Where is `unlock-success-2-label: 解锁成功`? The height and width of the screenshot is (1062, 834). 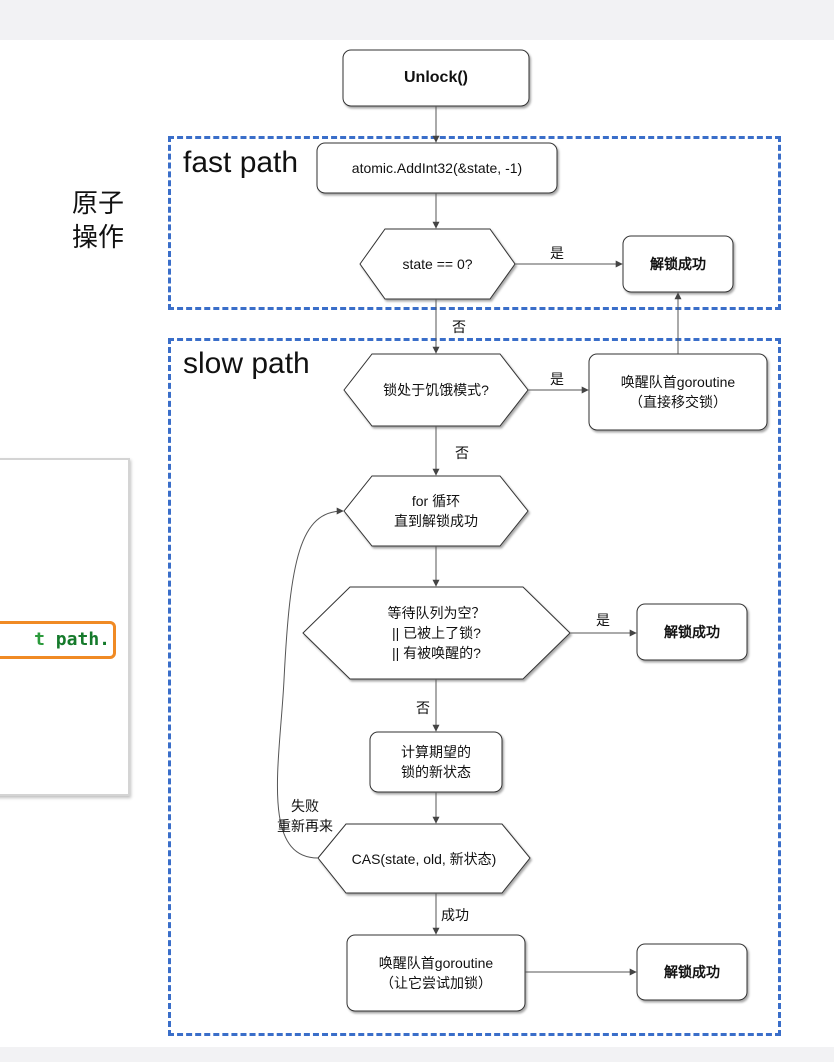
unlock-success-2-label: 解锁成功 is located at coordinates (692, 632).